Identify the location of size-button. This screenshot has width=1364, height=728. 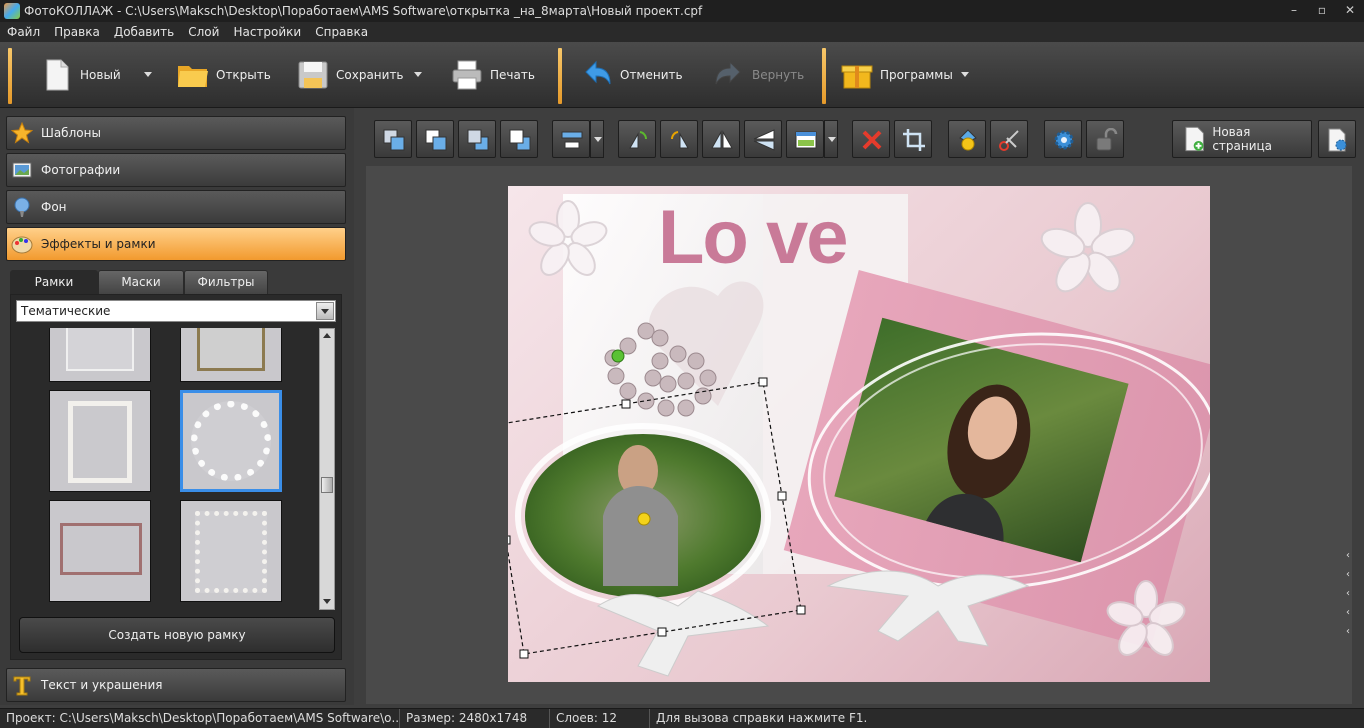
(805, 139).